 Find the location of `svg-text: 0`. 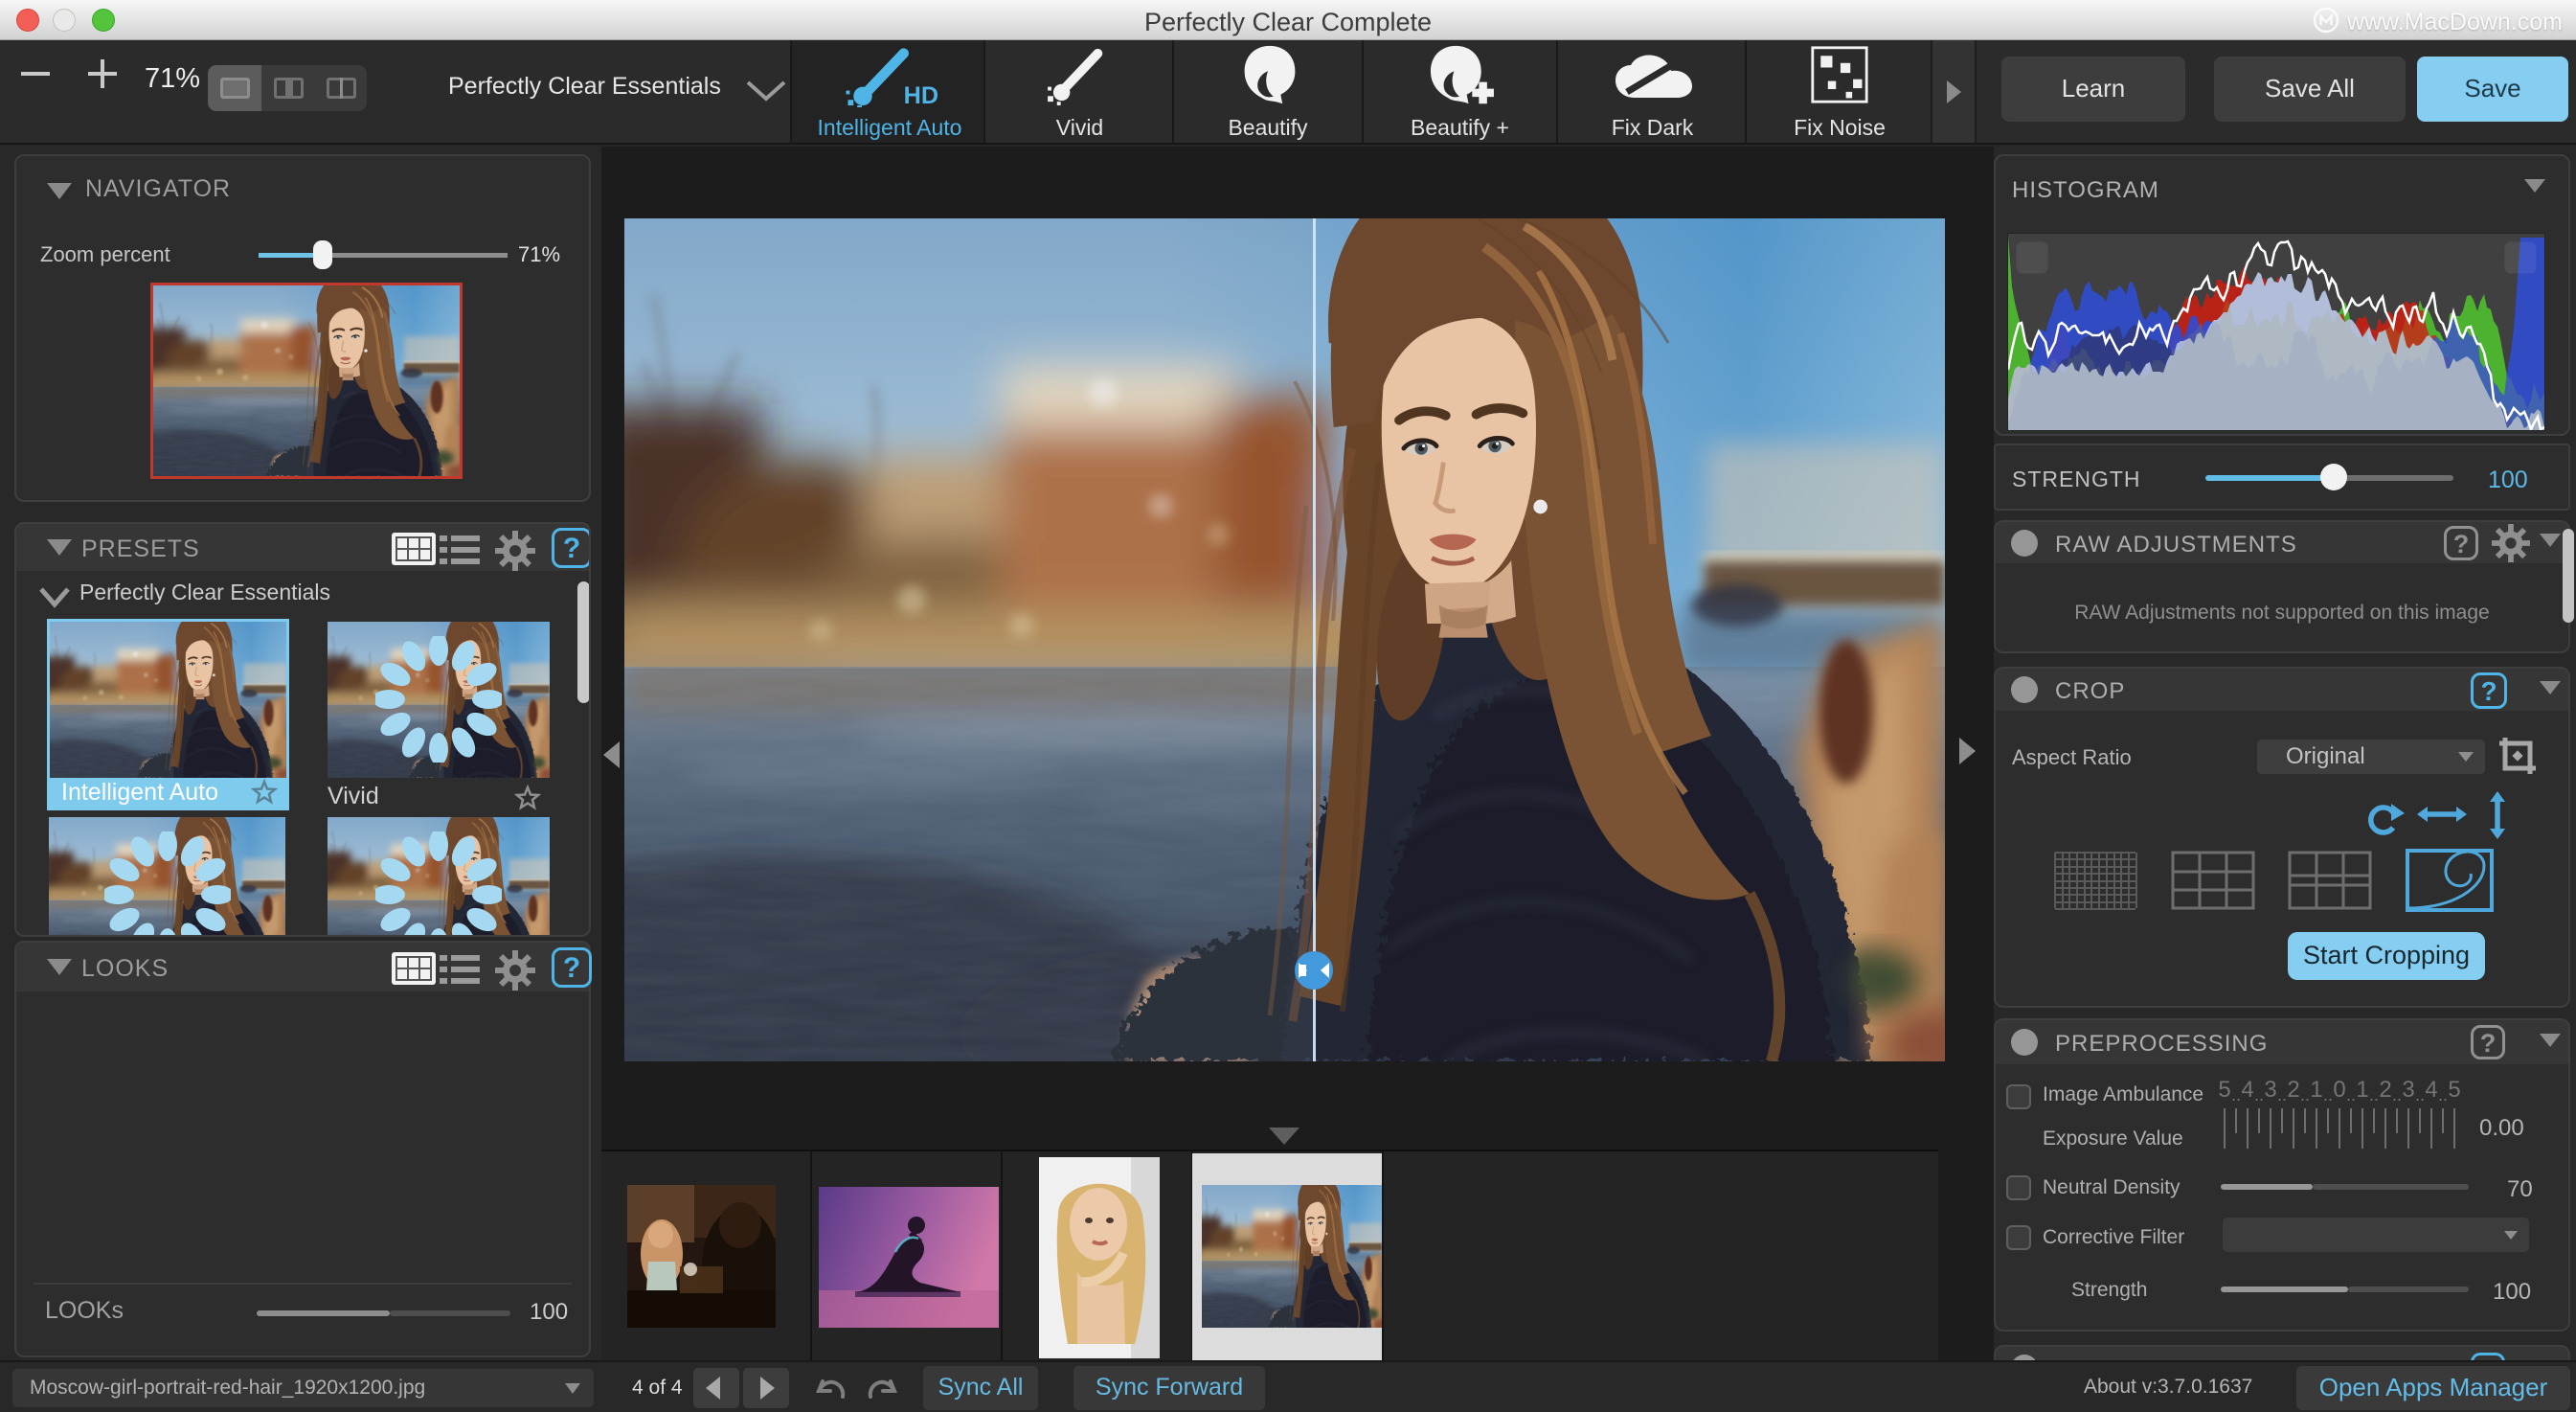

svg-text: 0 is located at coordinates (2339, 1090).